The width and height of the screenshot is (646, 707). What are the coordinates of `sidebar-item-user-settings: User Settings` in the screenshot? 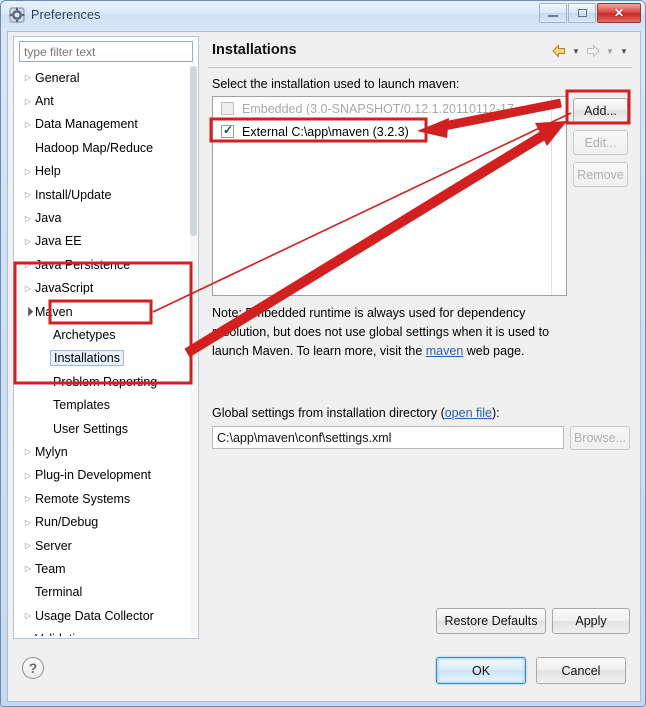 It's located at (103, 428).